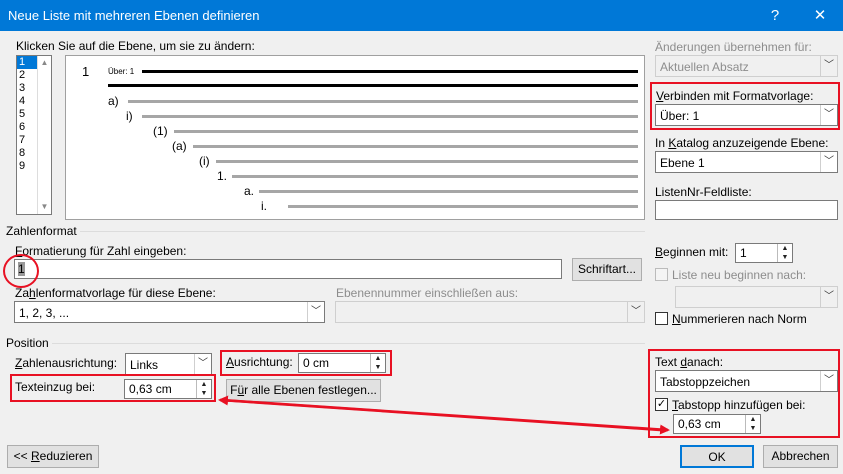 Image resolution: width=843 pixels, height=474 pixels. Describe the element at coordinates (717, 456) in the screenshot. I see `ok-button: OK` at that location.